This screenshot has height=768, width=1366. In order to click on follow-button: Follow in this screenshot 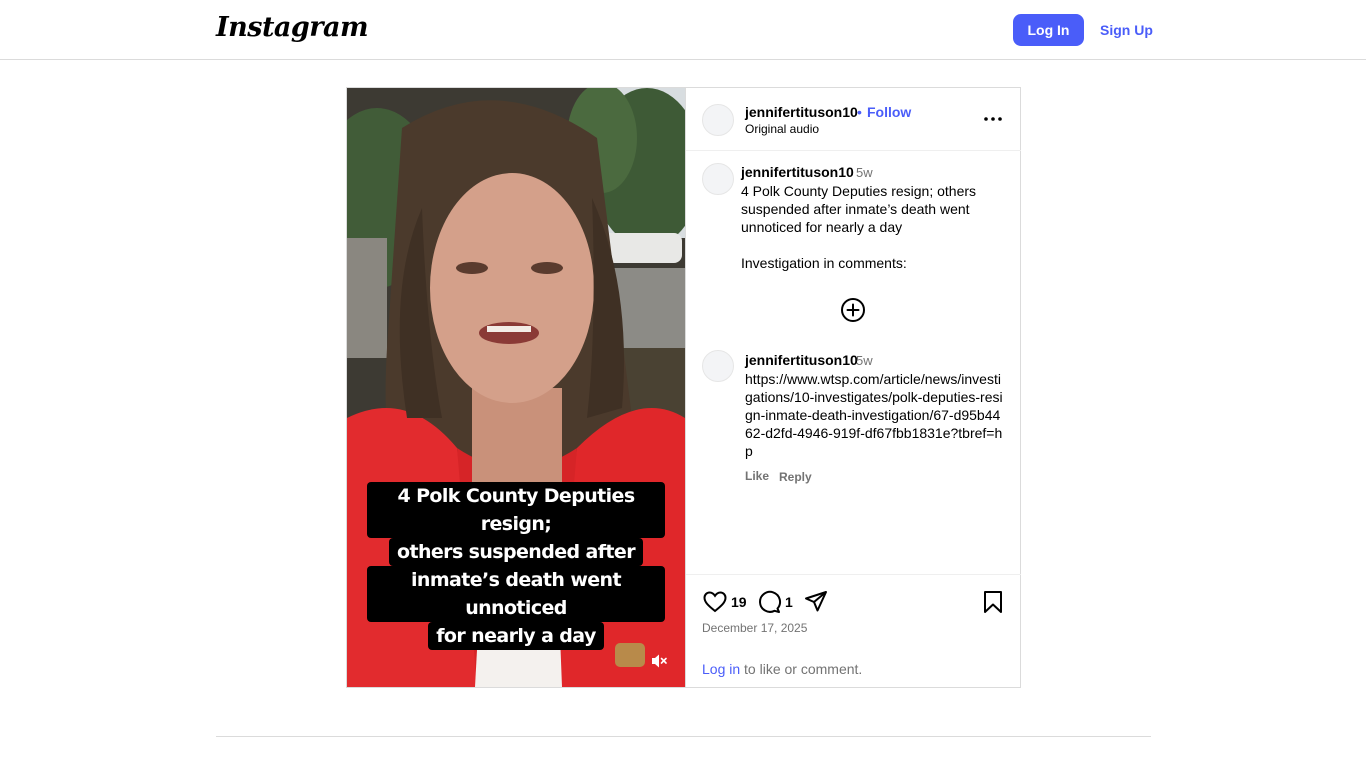, I will do `click(889, 112)`.